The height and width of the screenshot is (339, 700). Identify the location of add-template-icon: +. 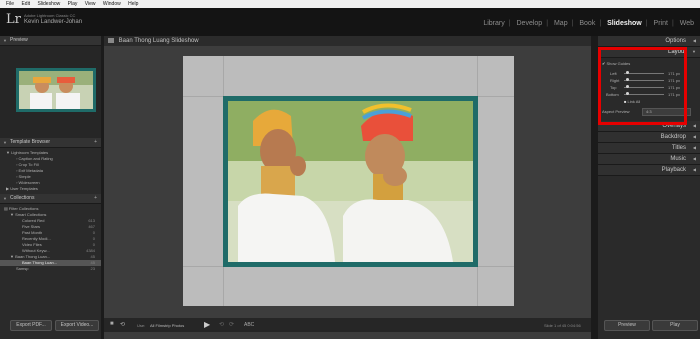
(95, 142).